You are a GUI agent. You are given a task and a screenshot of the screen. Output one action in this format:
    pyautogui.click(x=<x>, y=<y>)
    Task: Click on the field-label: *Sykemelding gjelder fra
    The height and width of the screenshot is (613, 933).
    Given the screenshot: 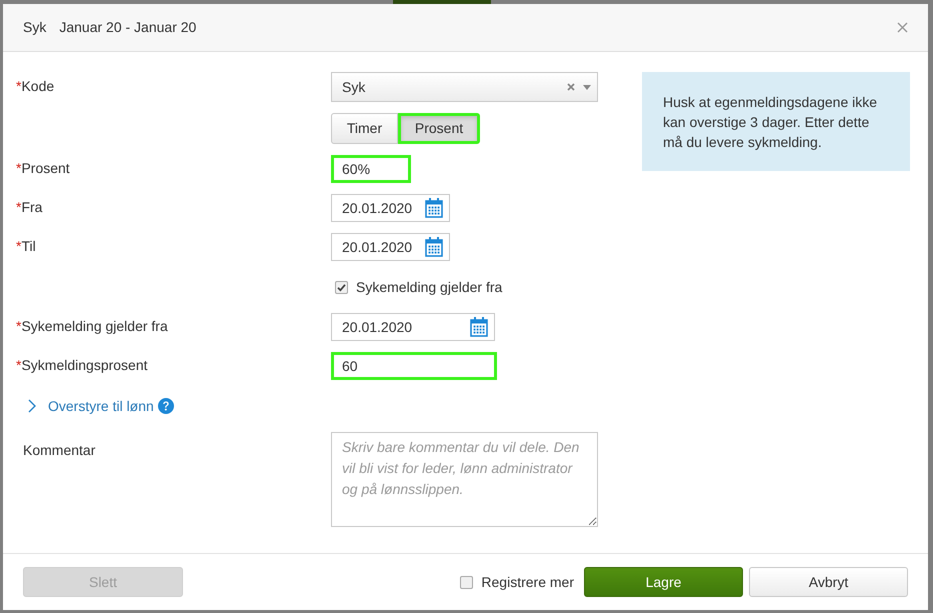 What is the action you would take?
    pyautogui.click(x=92, y=326)
    